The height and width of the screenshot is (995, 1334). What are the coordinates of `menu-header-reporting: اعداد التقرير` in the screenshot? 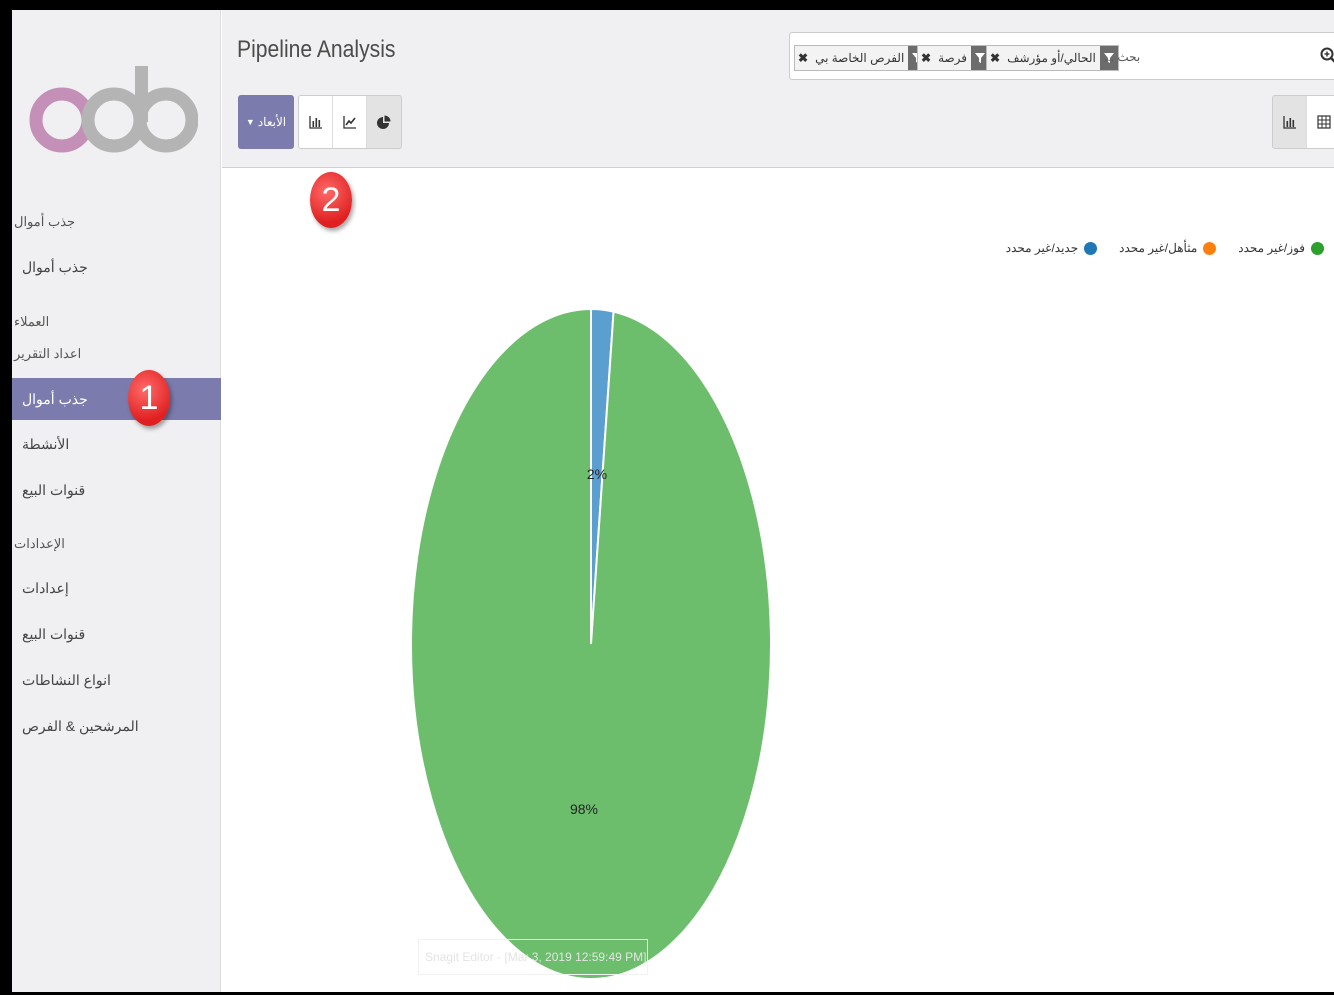 It's located at (48, 353).